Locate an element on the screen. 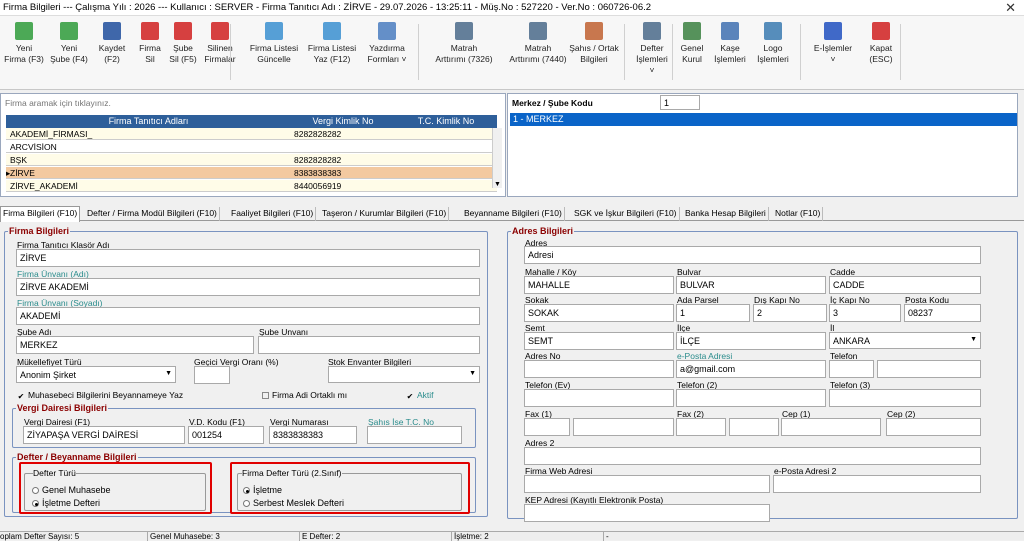 This screenshot has width=1024, height=541. tab-3: Taşeron / Kurumlar Bilgileri (F10) is located at coordinates (385, 214).